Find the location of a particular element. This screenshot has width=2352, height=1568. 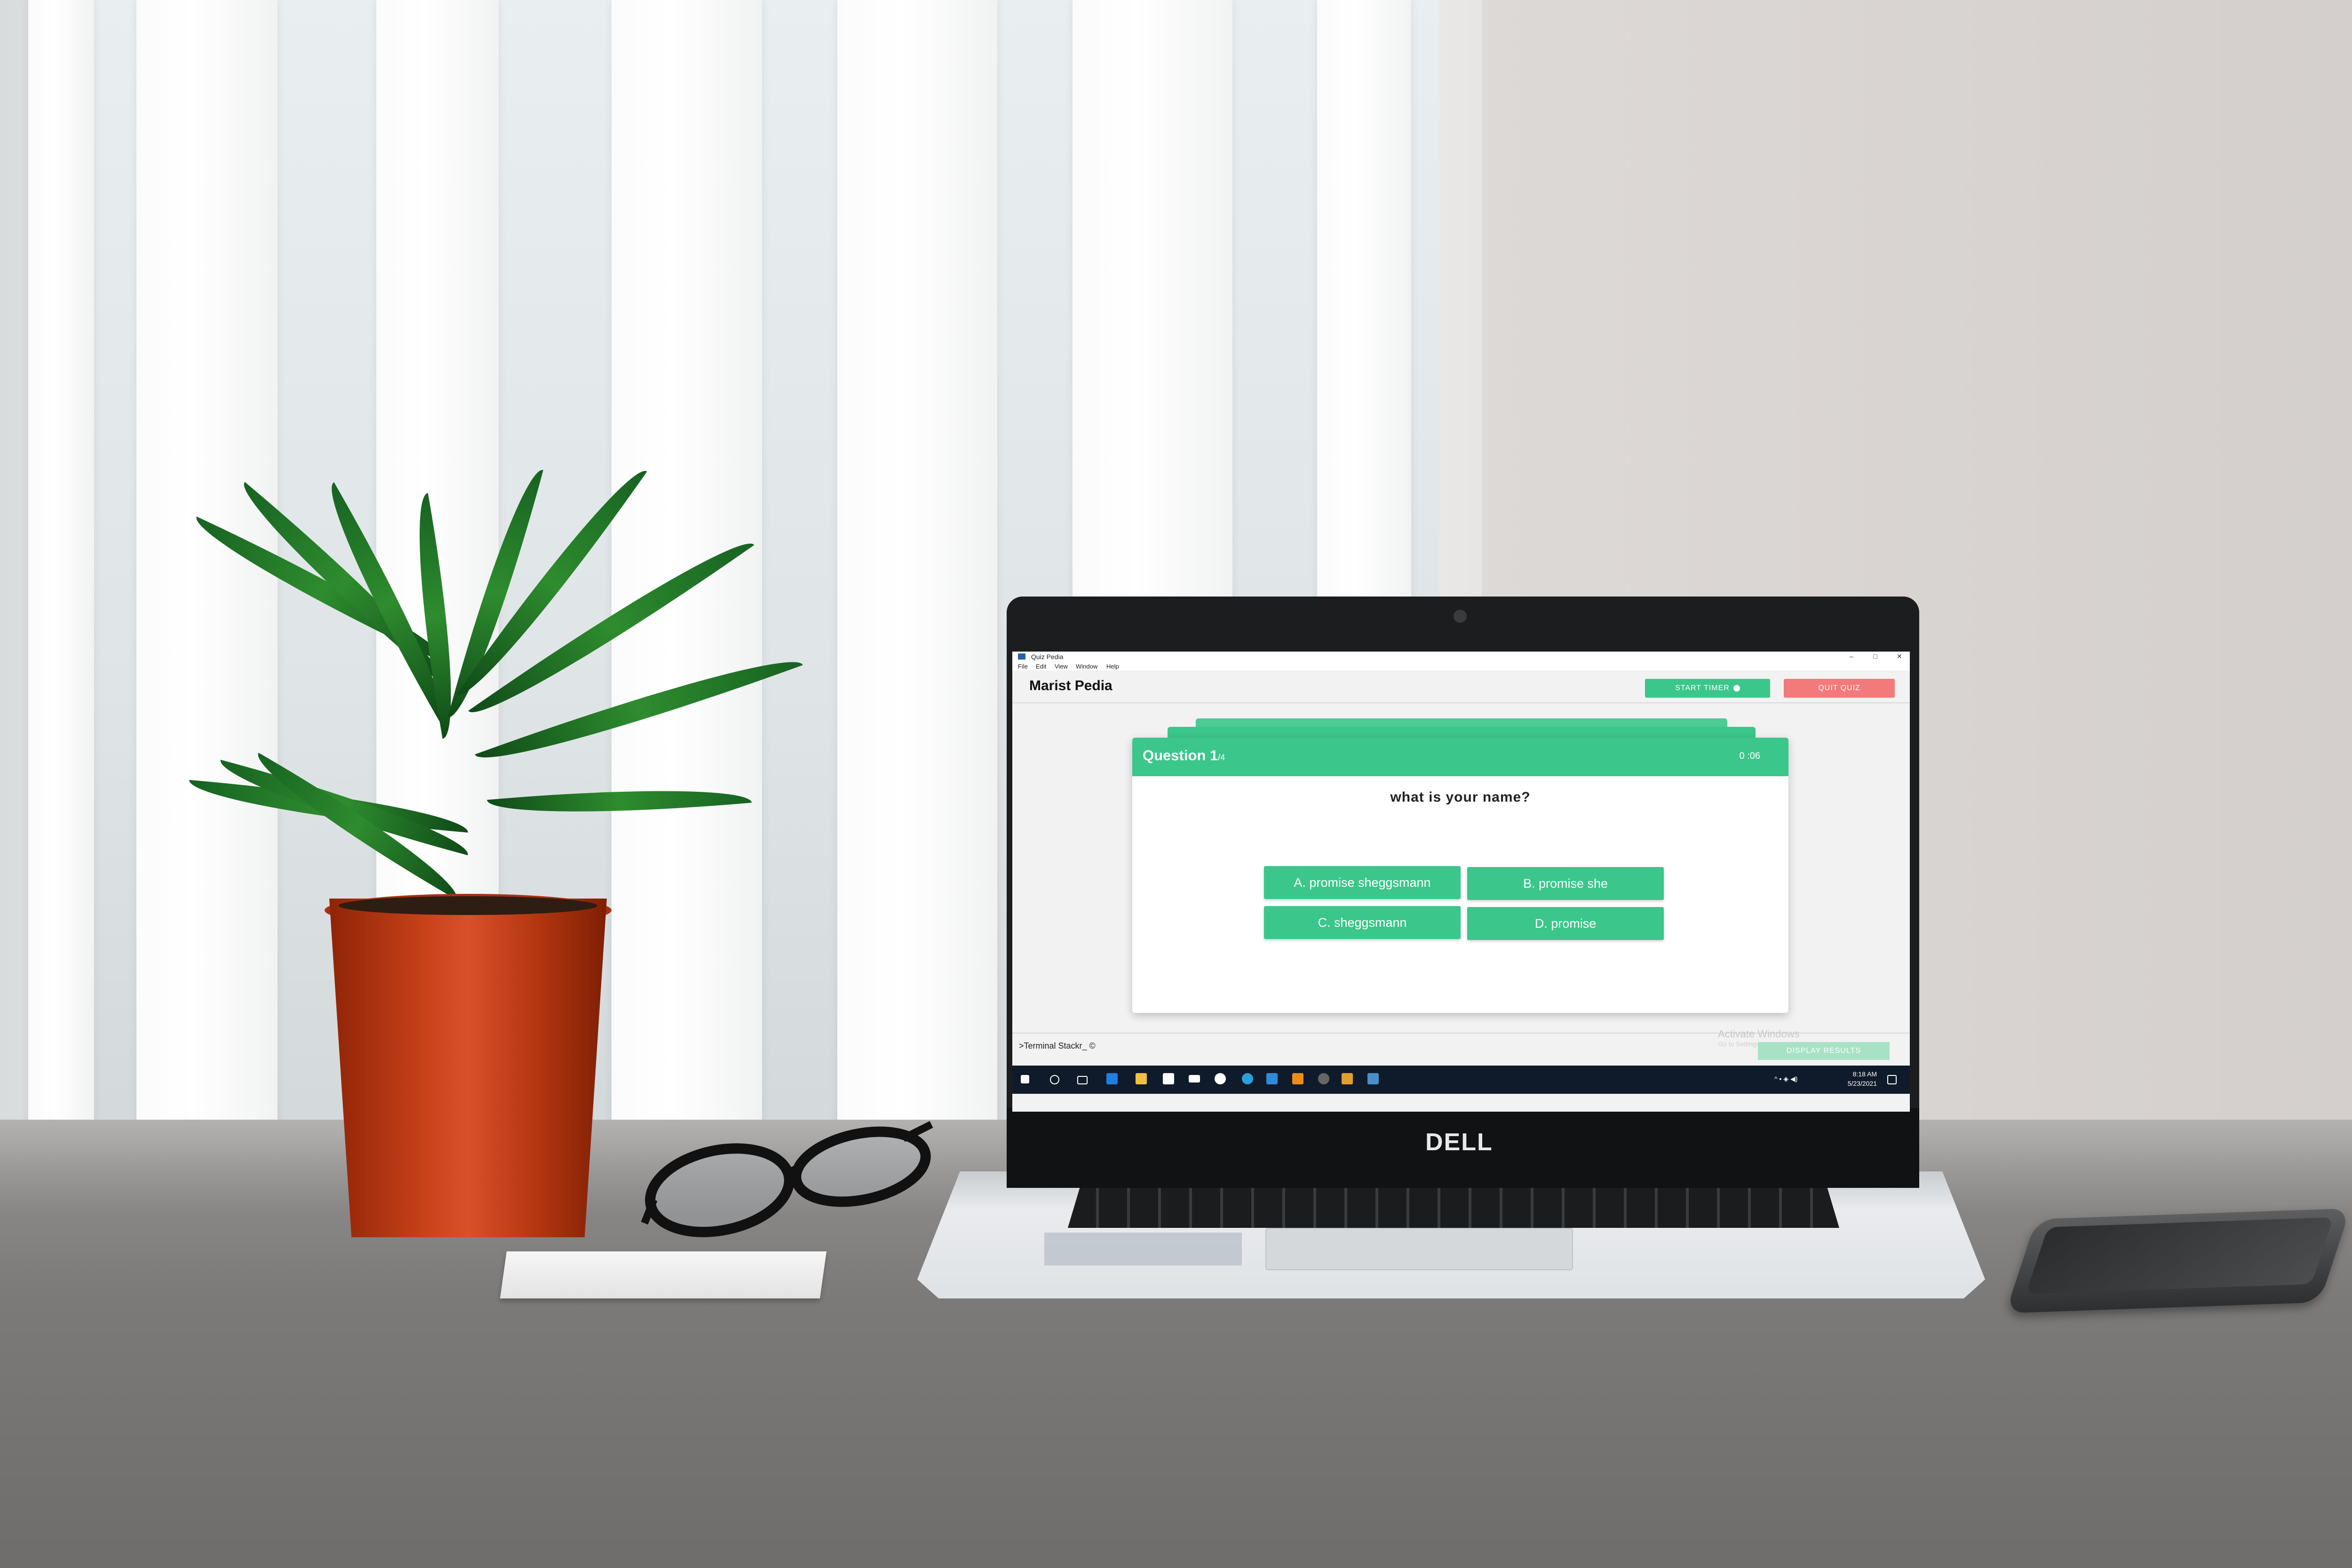

edge-icon is located at coordinates (1112, 1078).